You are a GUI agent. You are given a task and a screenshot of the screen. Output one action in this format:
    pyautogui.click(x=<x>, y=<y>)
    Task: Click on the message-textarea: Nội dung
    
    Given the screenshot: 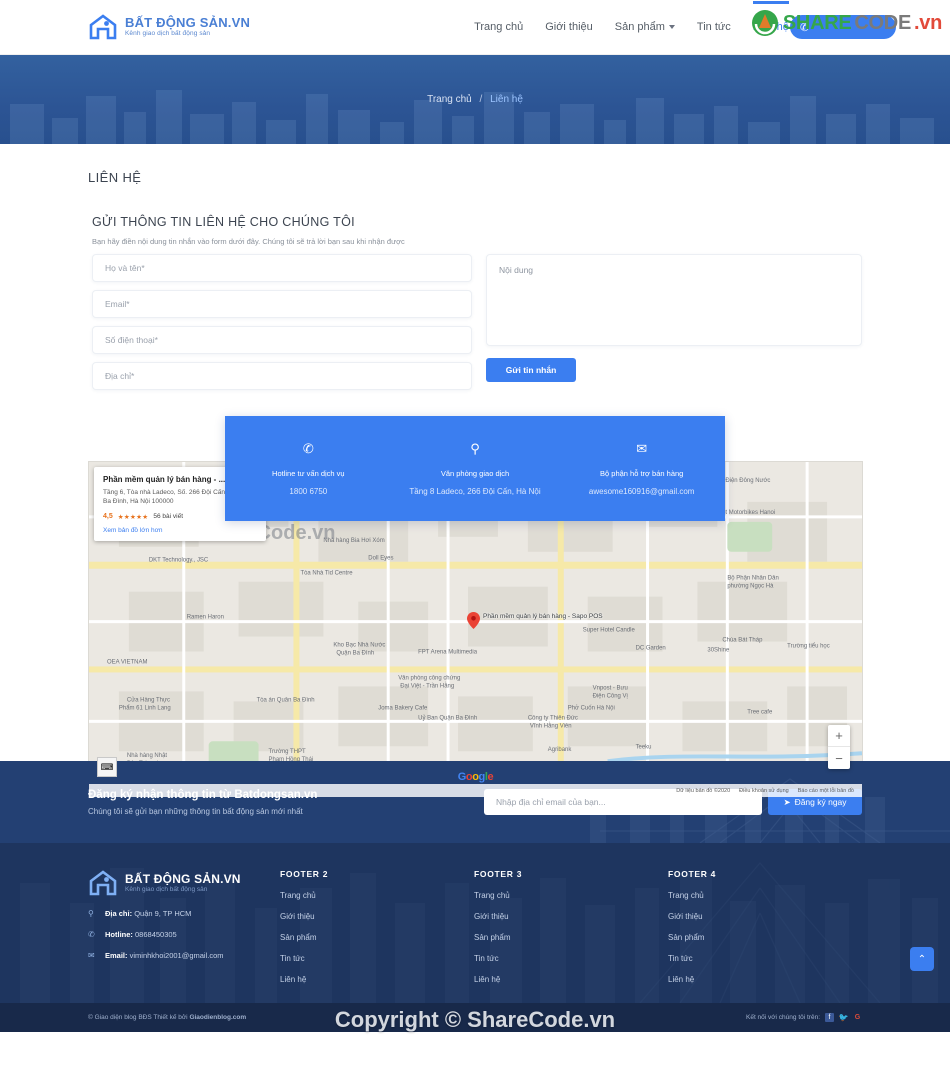 What is the action you would take?
    pyautogui.click(x=674, y=300)
    